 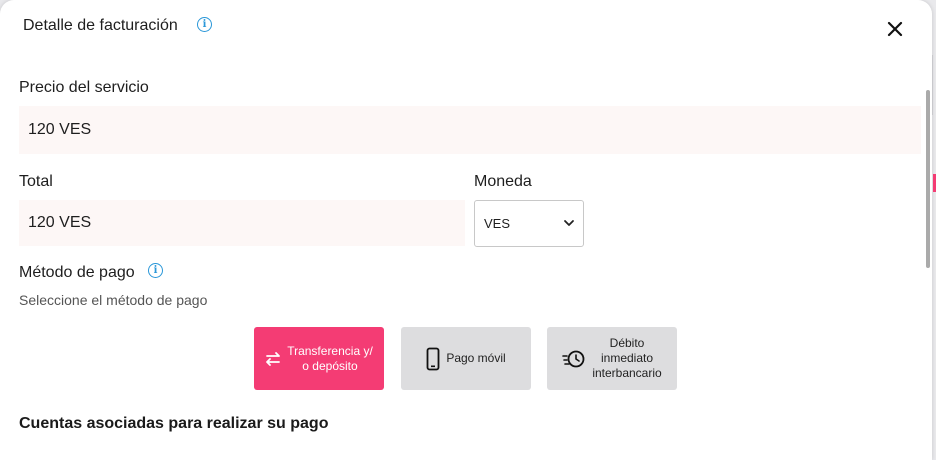 What do you see at coordinates (476, 358) in the screenshot?
I see `payment-option-label: Pago móvil` at bounding box center [476, 358].